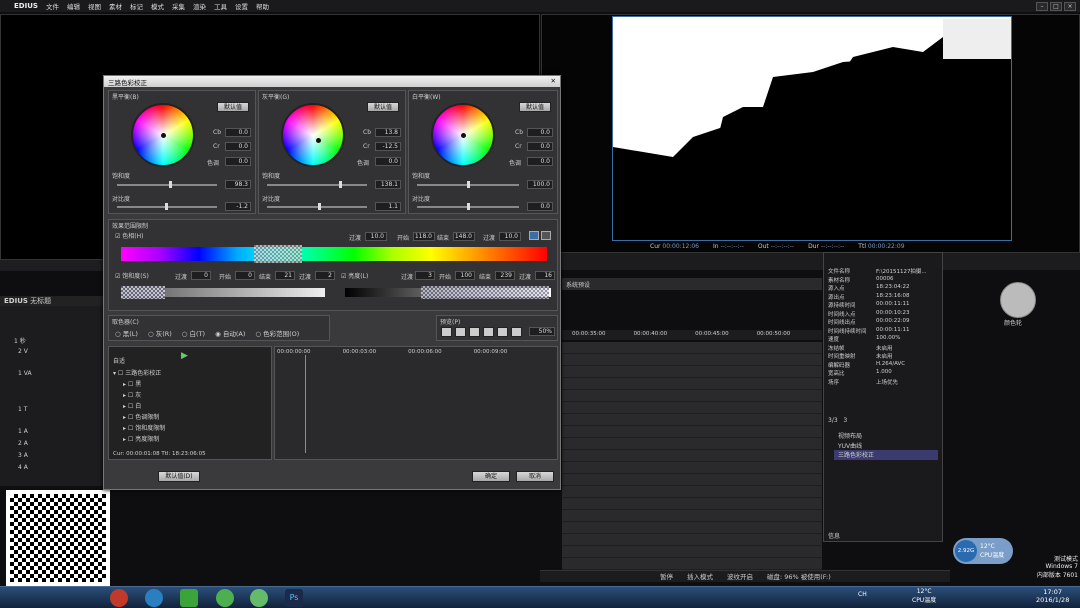  Describe the element at coordinates (167, 184) in the screenshot. I see `black-sat-slider` at that location.